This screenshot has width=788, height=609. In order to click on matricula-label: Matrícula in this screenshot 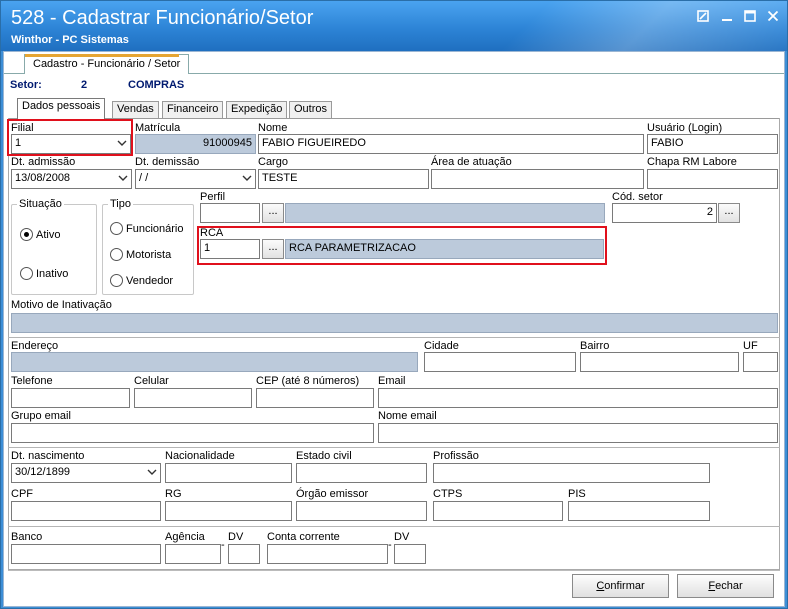, I will do `click(158, 128)`.